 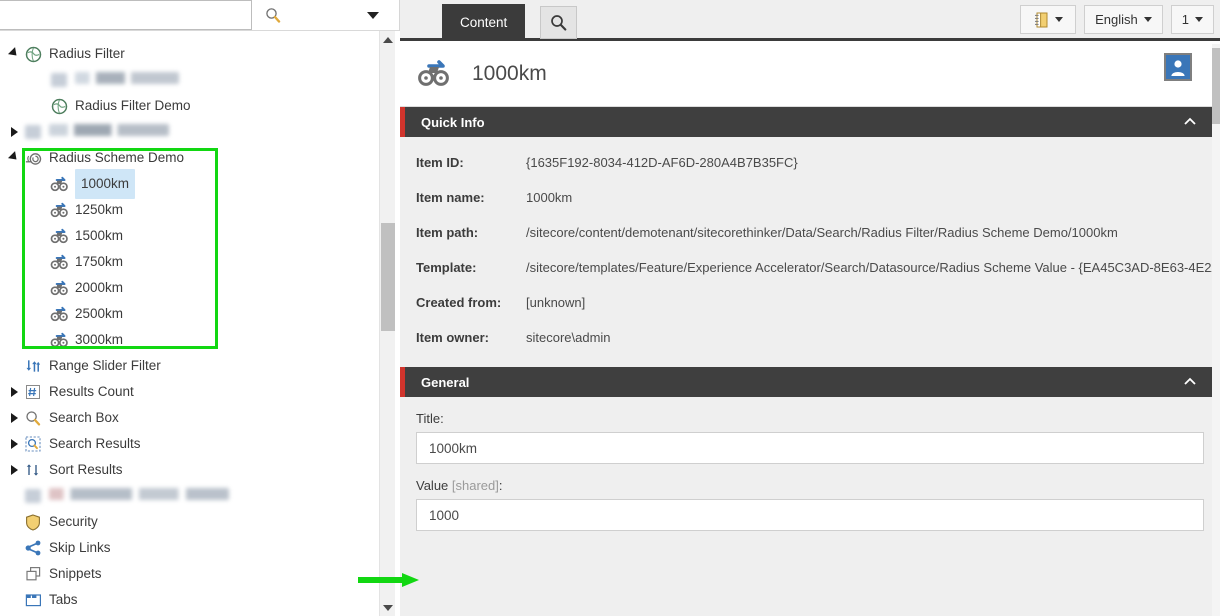 What do you see at coordinates (190, 522) in the screenshot?
I see `tree-item-security: Security` at bounding box center [190, 522].